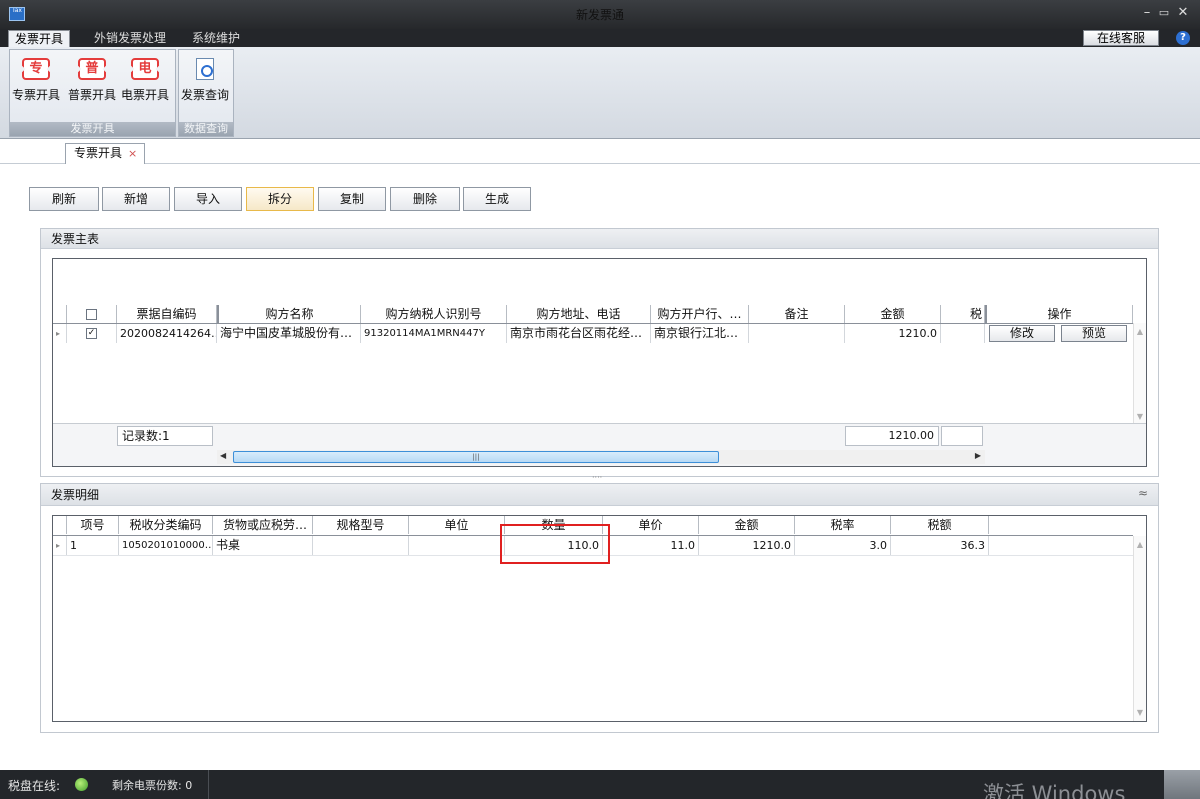  Describe the element at coordinates (145, 69) in the screenshot. I see `e-ticket-icon: 电` at that location.